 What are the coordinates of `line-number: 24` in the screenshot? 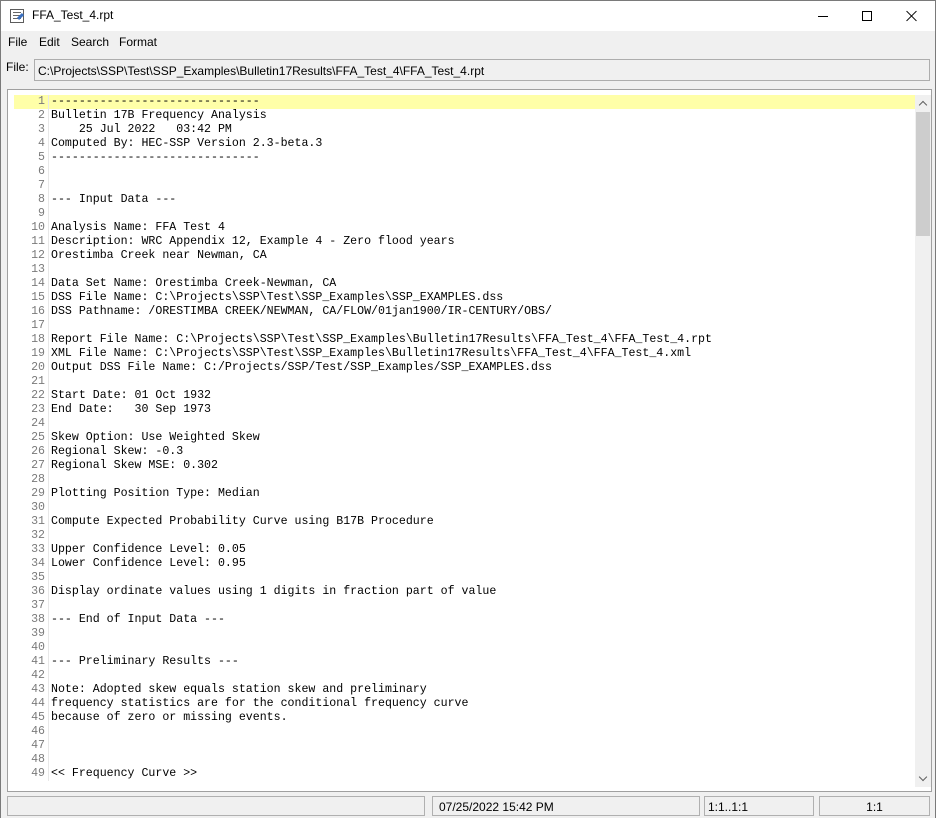 It's located at (38, 423).